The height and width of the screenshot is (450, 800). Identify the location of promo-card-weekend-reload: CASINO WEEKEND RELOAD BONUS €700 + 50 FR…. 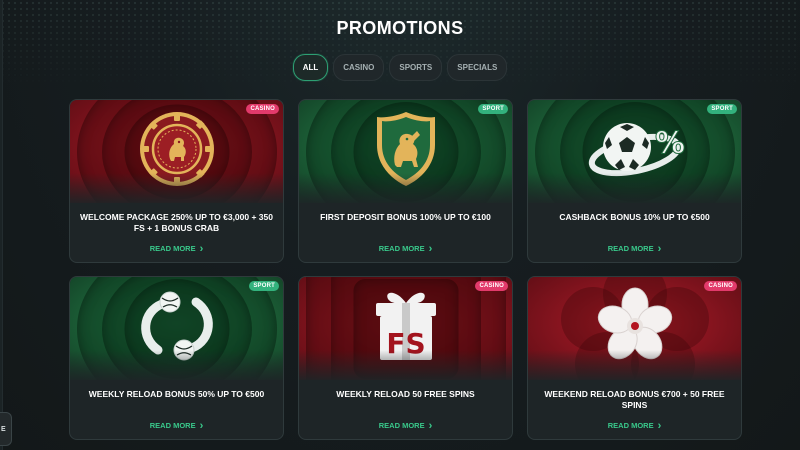
(634, 358).